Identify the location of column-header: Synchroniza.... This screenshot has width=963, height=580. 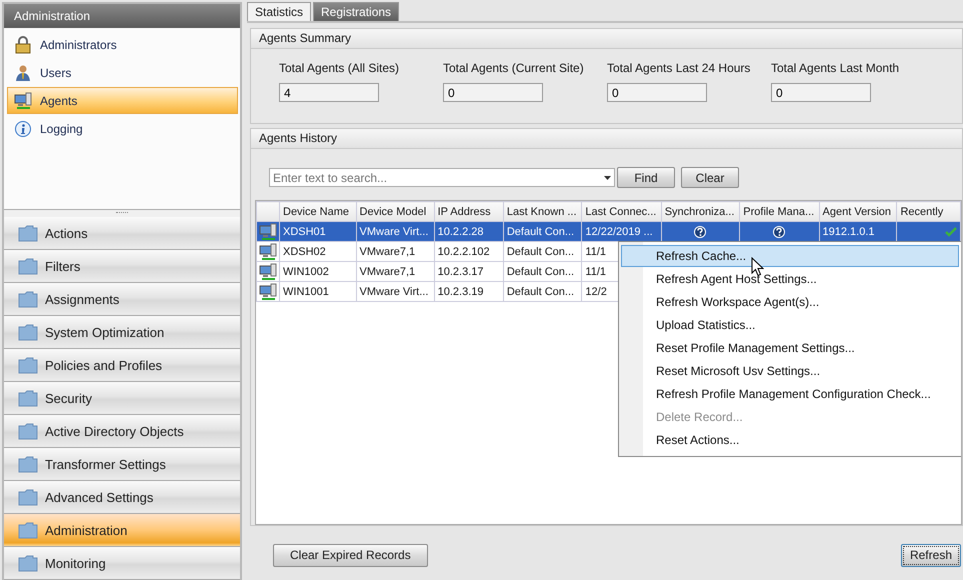
(700, 212).